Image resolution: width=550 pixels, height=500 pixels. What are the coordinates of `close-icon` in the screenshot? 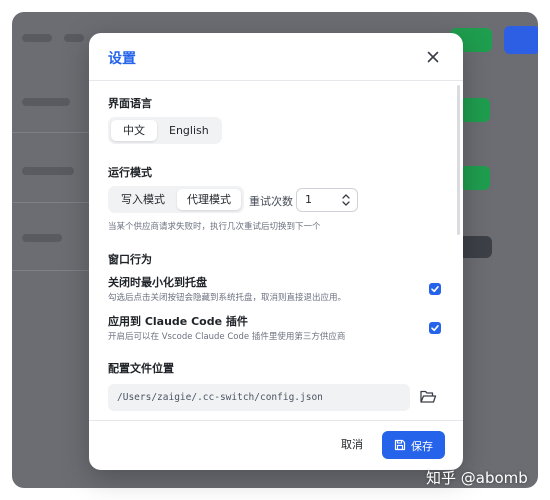 It's located at (433, 57).